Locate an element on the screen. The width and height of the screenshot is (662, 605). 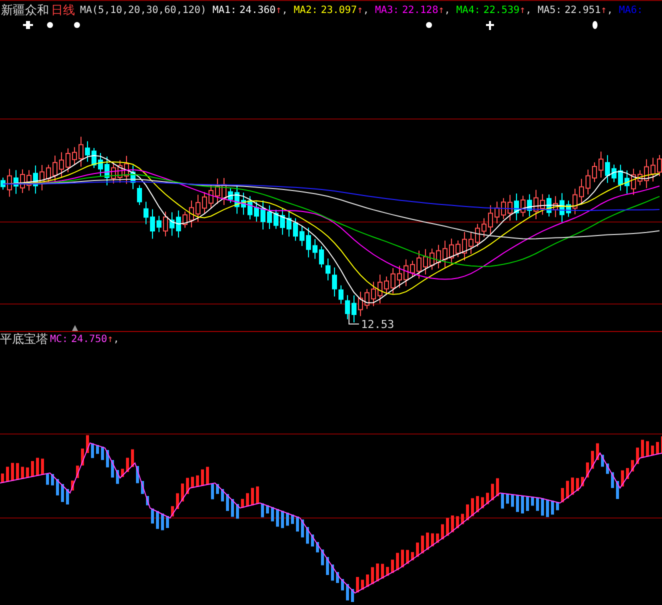
reading-label: MC: is located at coordinates (59, 339).